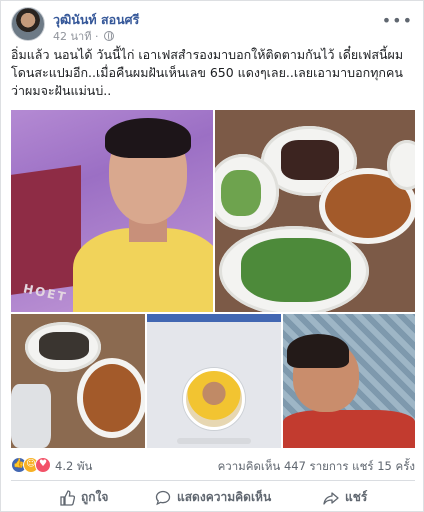 Image resolution: width=424 pixels, height=512 pixels. I want to click on car-seat, so click(46, 230).